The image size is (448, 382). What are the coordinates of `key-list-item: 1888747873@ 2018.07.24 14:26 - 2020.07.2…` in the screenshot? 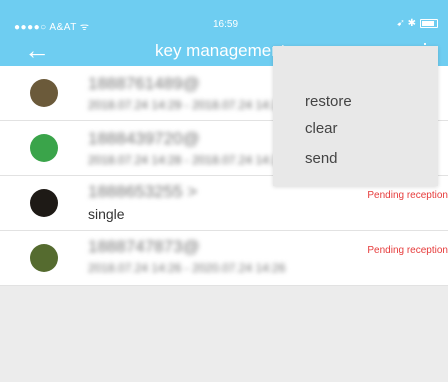 It's located at (224, 258).